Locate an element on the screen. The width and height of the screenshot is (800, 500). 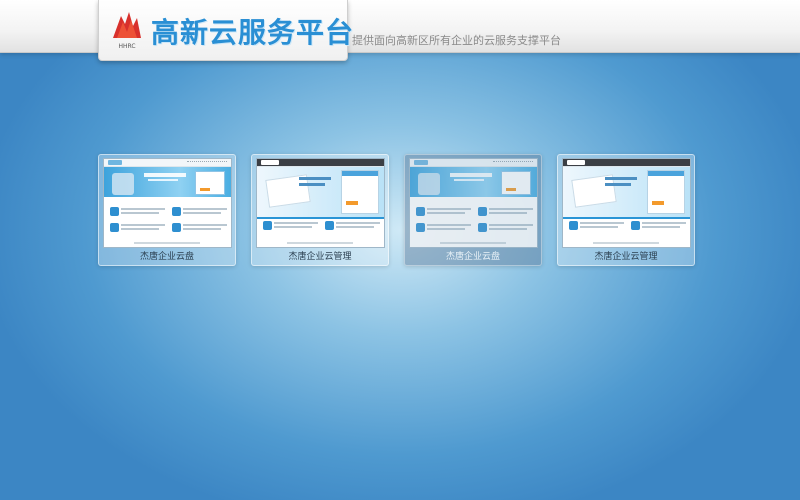
hhrc-logo-icon: HHRC is located at coordinates (127, 31).